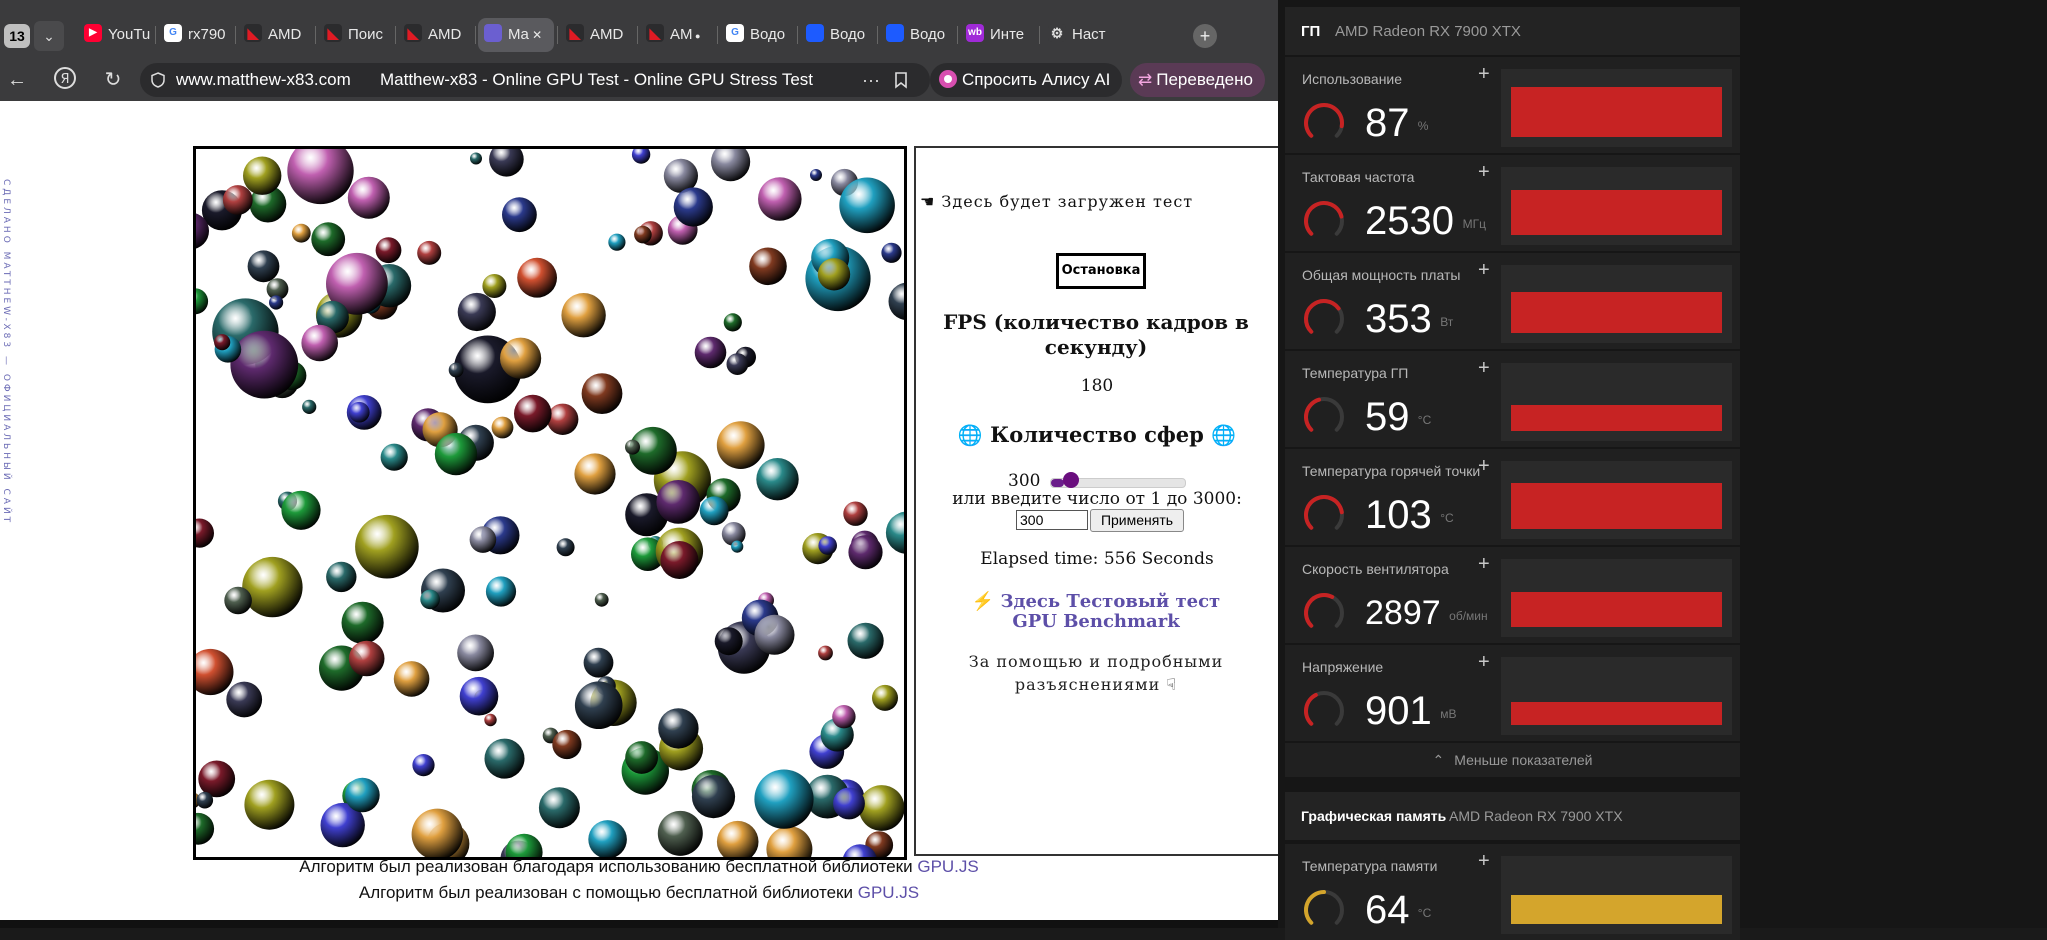 The height and width of the screenshot is (940, 2047). I want to click on tab-4: ◣ Поис, so click(355, 35).